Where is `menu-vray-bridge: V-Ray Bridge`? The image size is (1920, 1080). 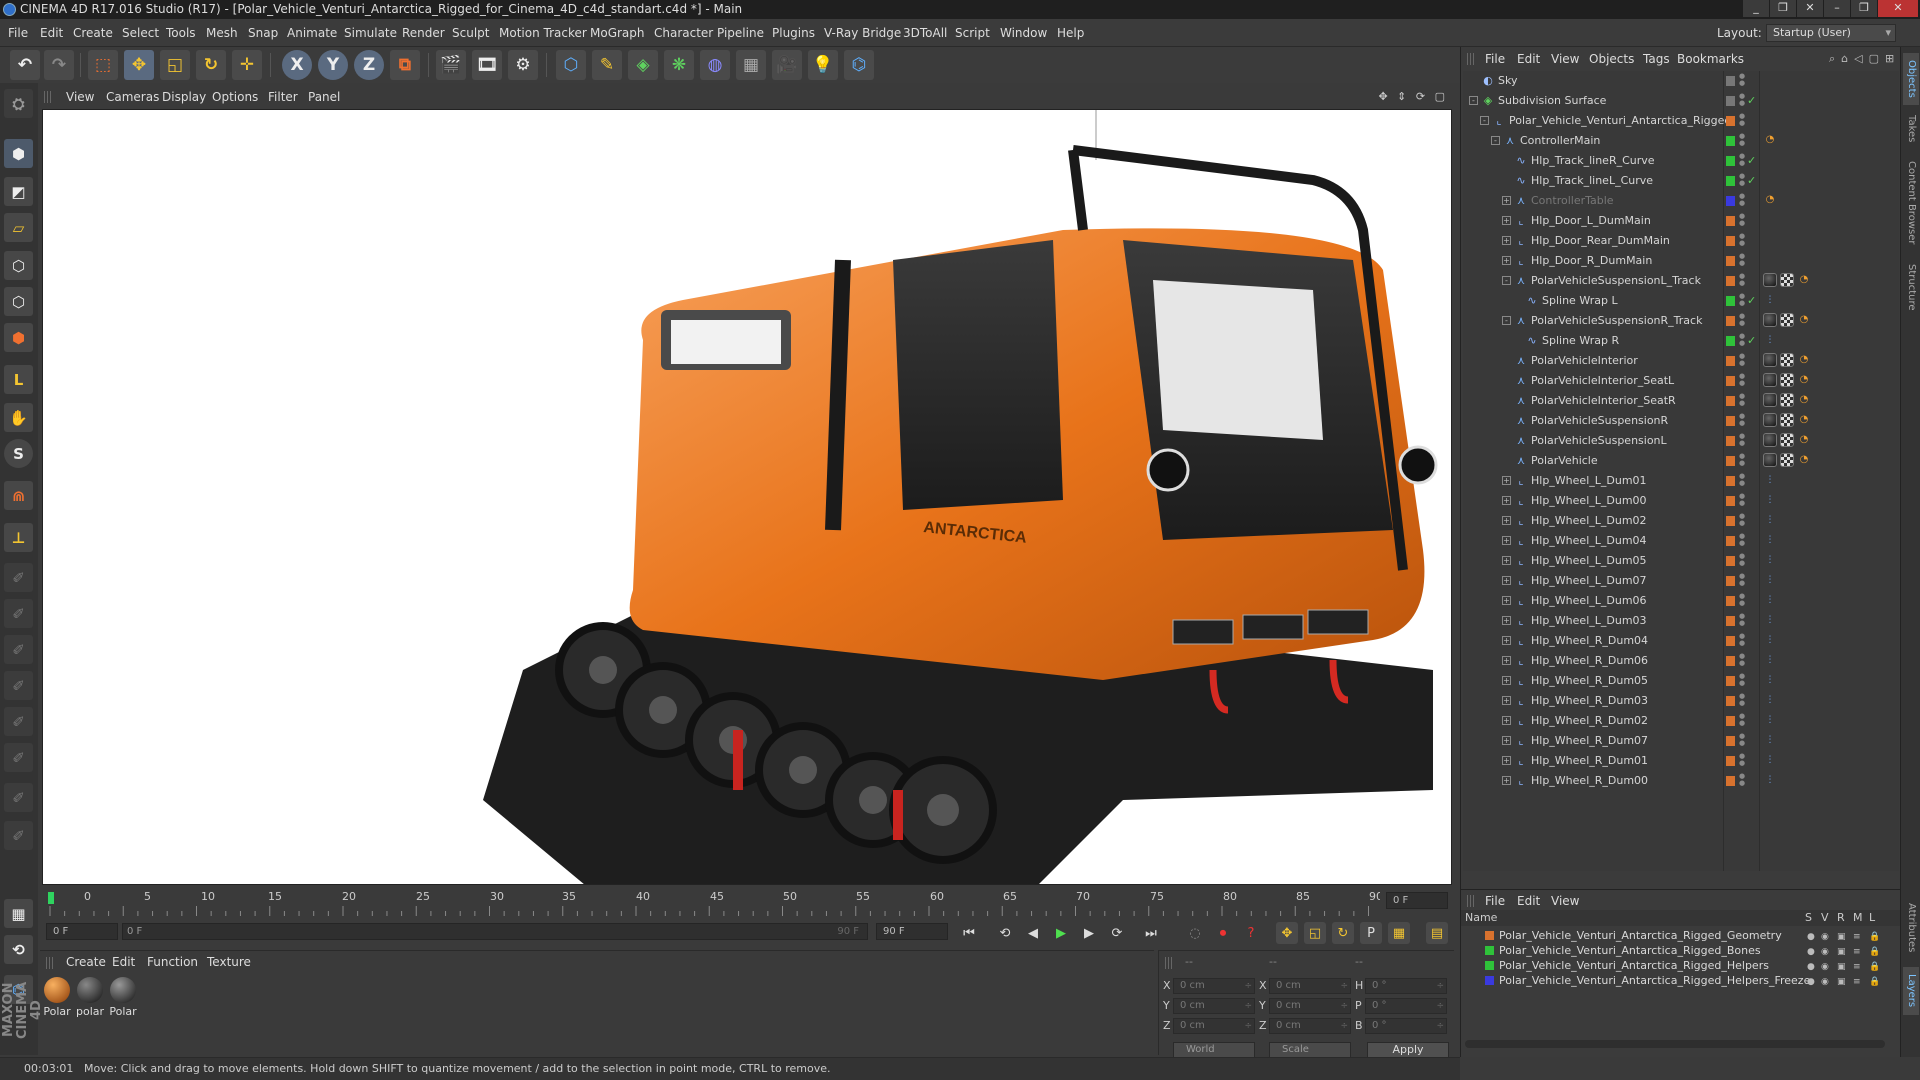 menu-vray-bridge: V-Ray Bridge is located at coordinates (862, 33).